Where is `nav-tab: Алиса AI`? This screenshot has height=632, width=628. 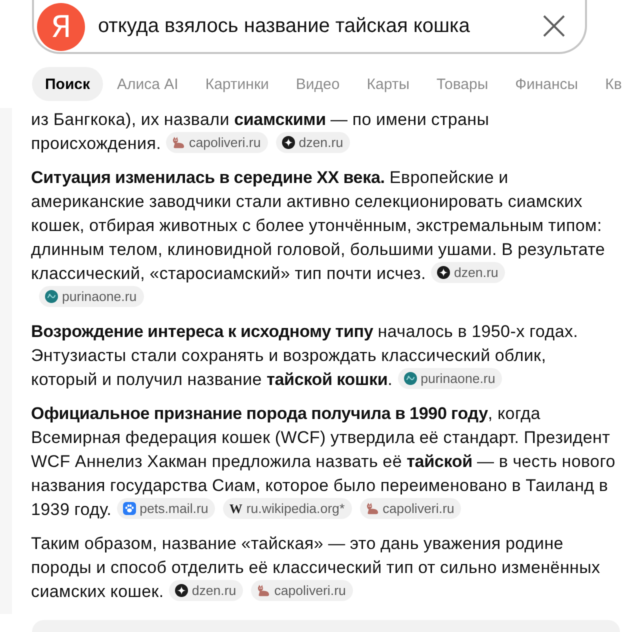
nav-tab: Алиса AI is located at coordinates (148, 84).